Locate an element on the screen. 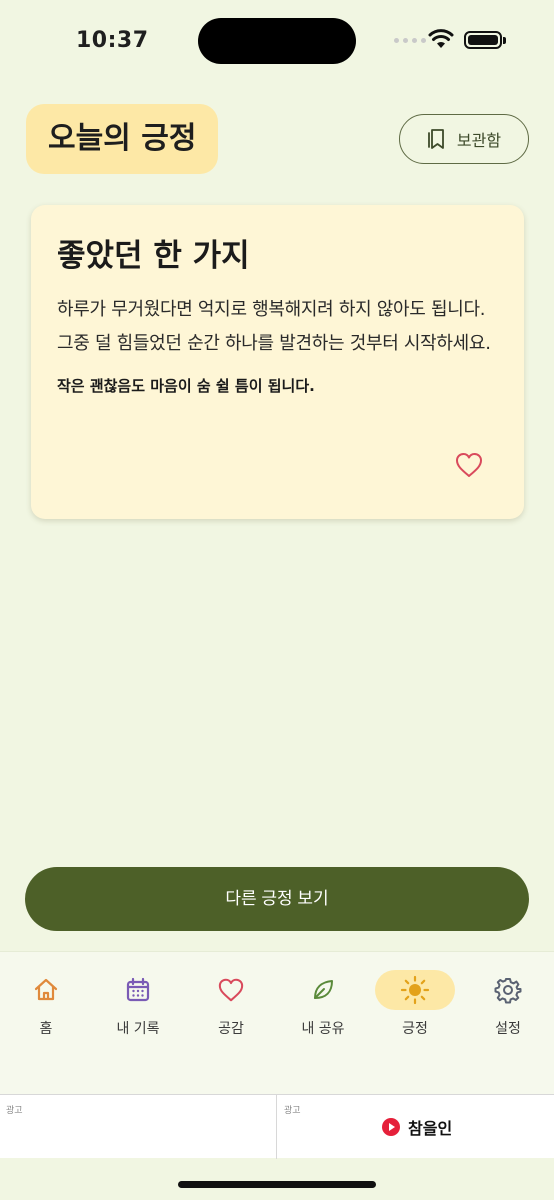 The height and width of the screenshot is (1200, 554). ad-brand-link: 참을인 is located at coordinates (417, 1127).